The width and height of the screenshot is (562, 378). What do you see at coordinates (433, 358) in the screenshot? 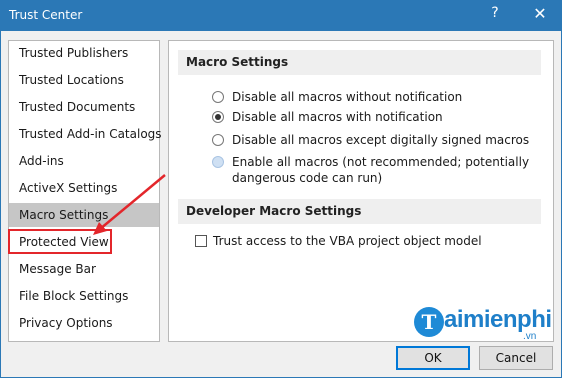
I see `ok-button: OK` at bounding box center [433, 358].